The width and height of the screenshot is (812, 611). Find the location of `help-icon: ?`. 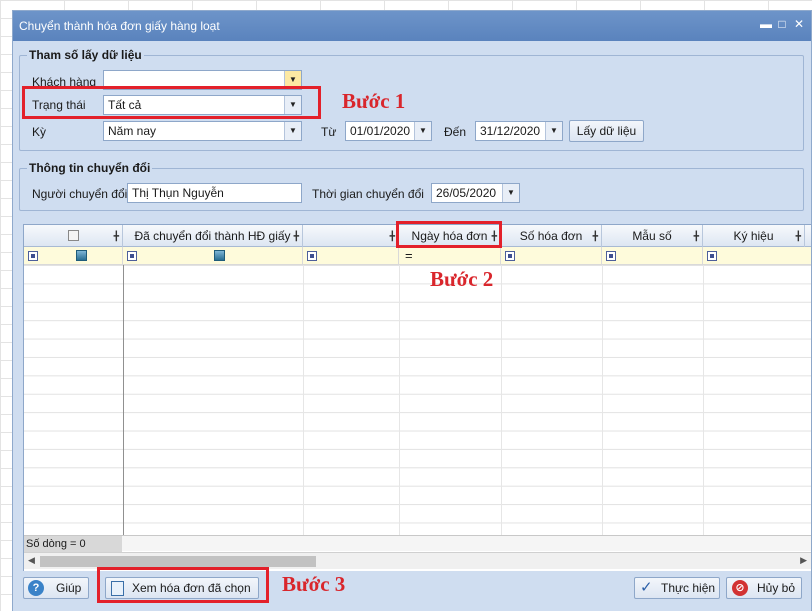

help-icon: ? is located at coordinates (36, 588).